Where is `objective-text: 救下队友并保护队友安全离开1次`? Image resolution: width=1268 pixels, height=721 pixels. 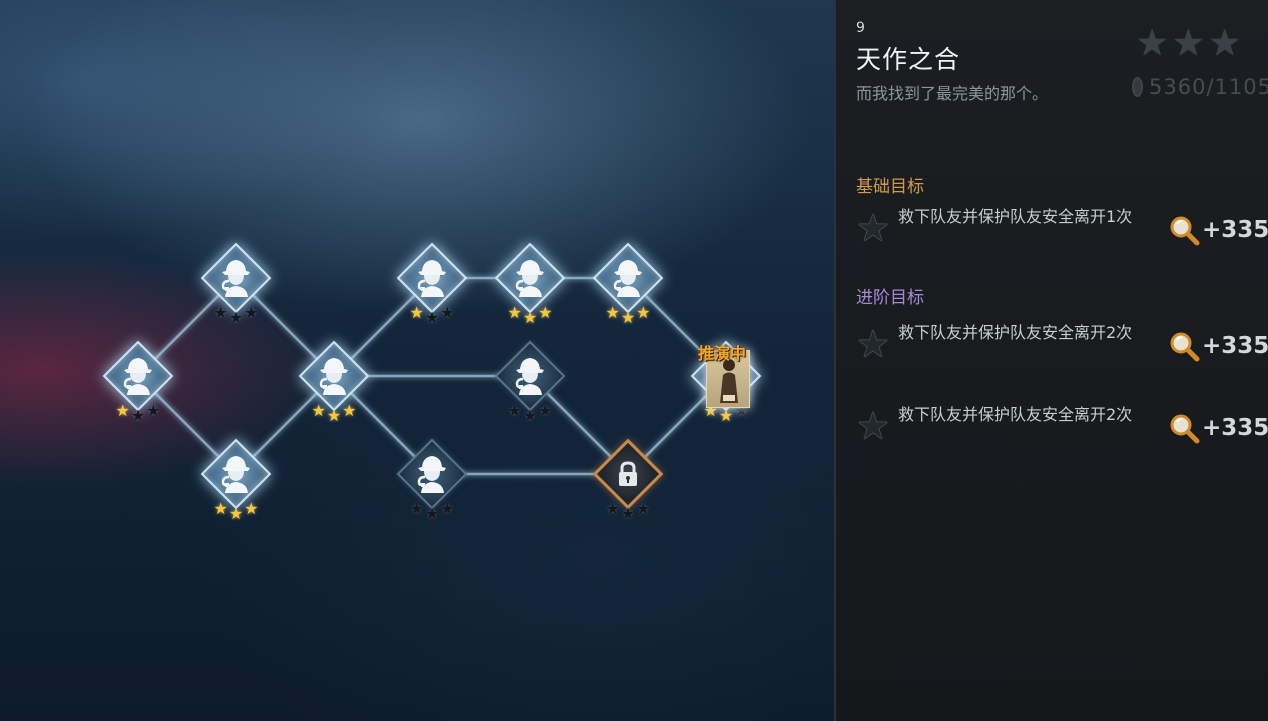 objective-text: 救下队友并保护队友安全离开1次 is located at coordinates (1015, 216).